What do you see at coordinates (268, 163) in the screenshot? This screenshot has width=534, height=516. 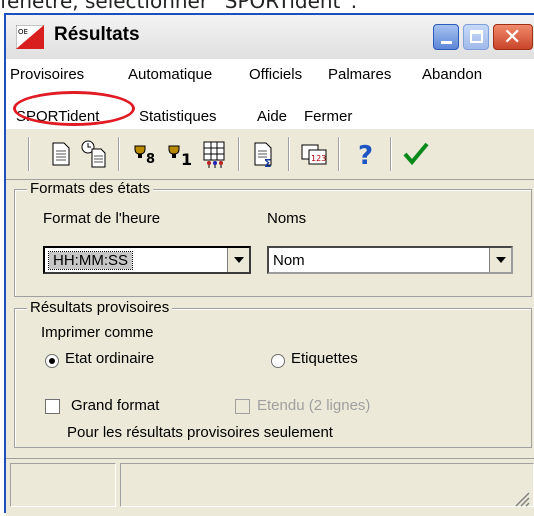 I see `svg-text: Σ` at bounding box center [268, 163].